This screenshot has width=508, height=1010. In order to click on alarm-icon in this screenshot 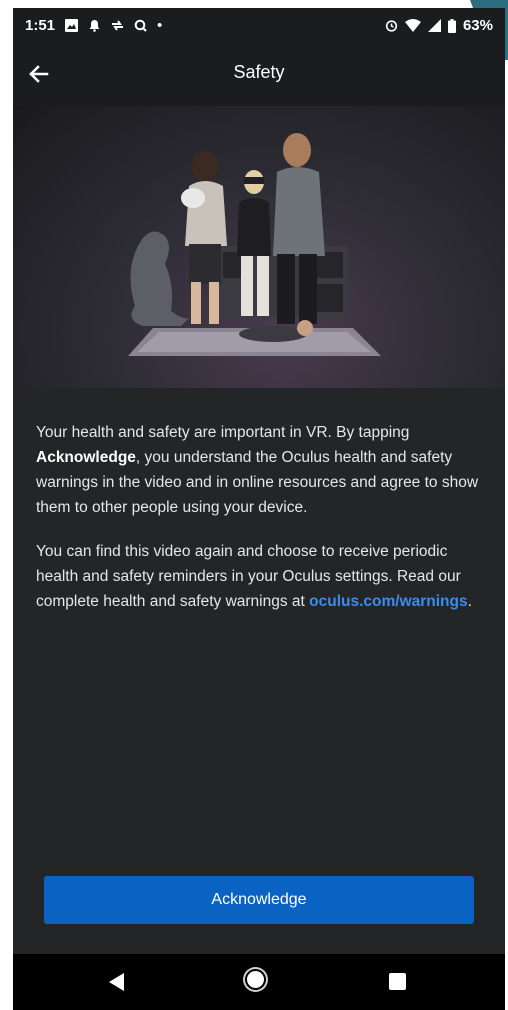, I will do `click(391, 25)`.